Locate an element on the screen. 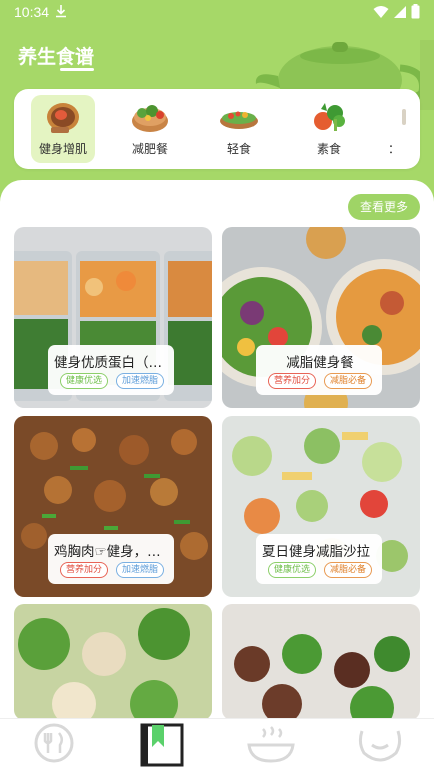 The width and height of the screenshot is (434, 773). view-more-button: 查看更多 is located at coordinates (384, 207).